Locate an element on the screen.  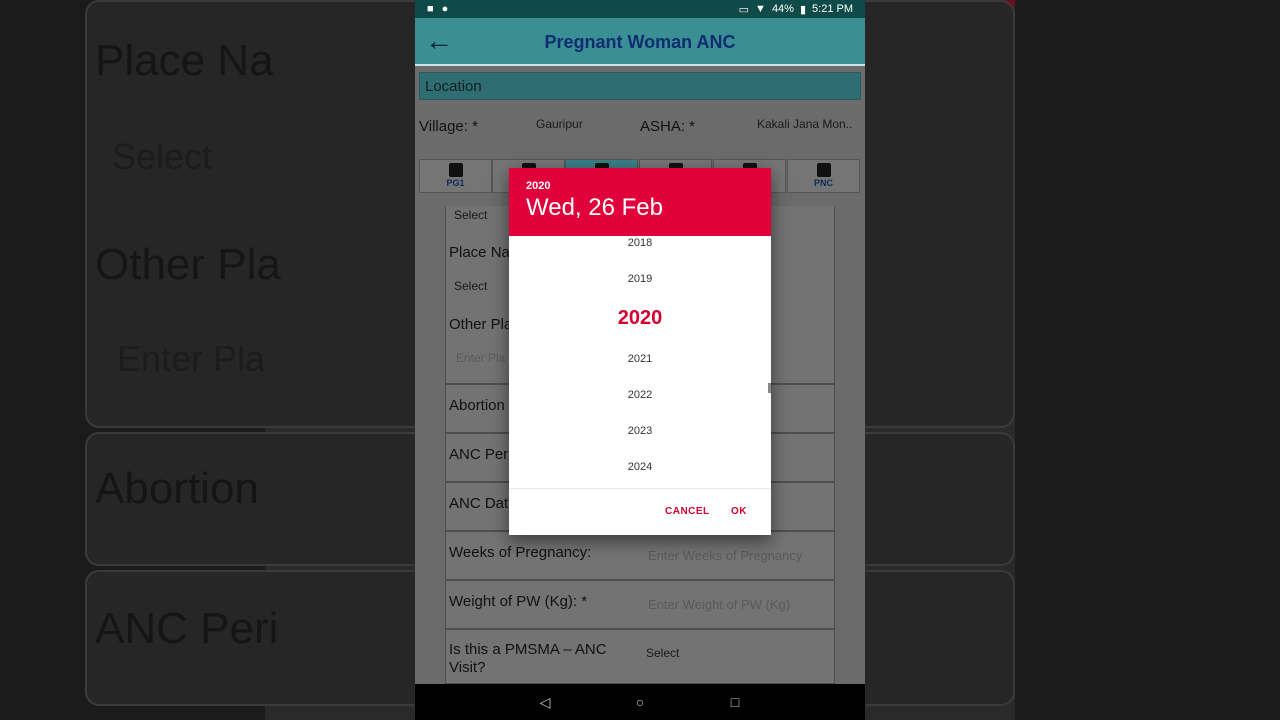
asha-select: Kakali Jana Mon.. is located at coordinates (804, 124).